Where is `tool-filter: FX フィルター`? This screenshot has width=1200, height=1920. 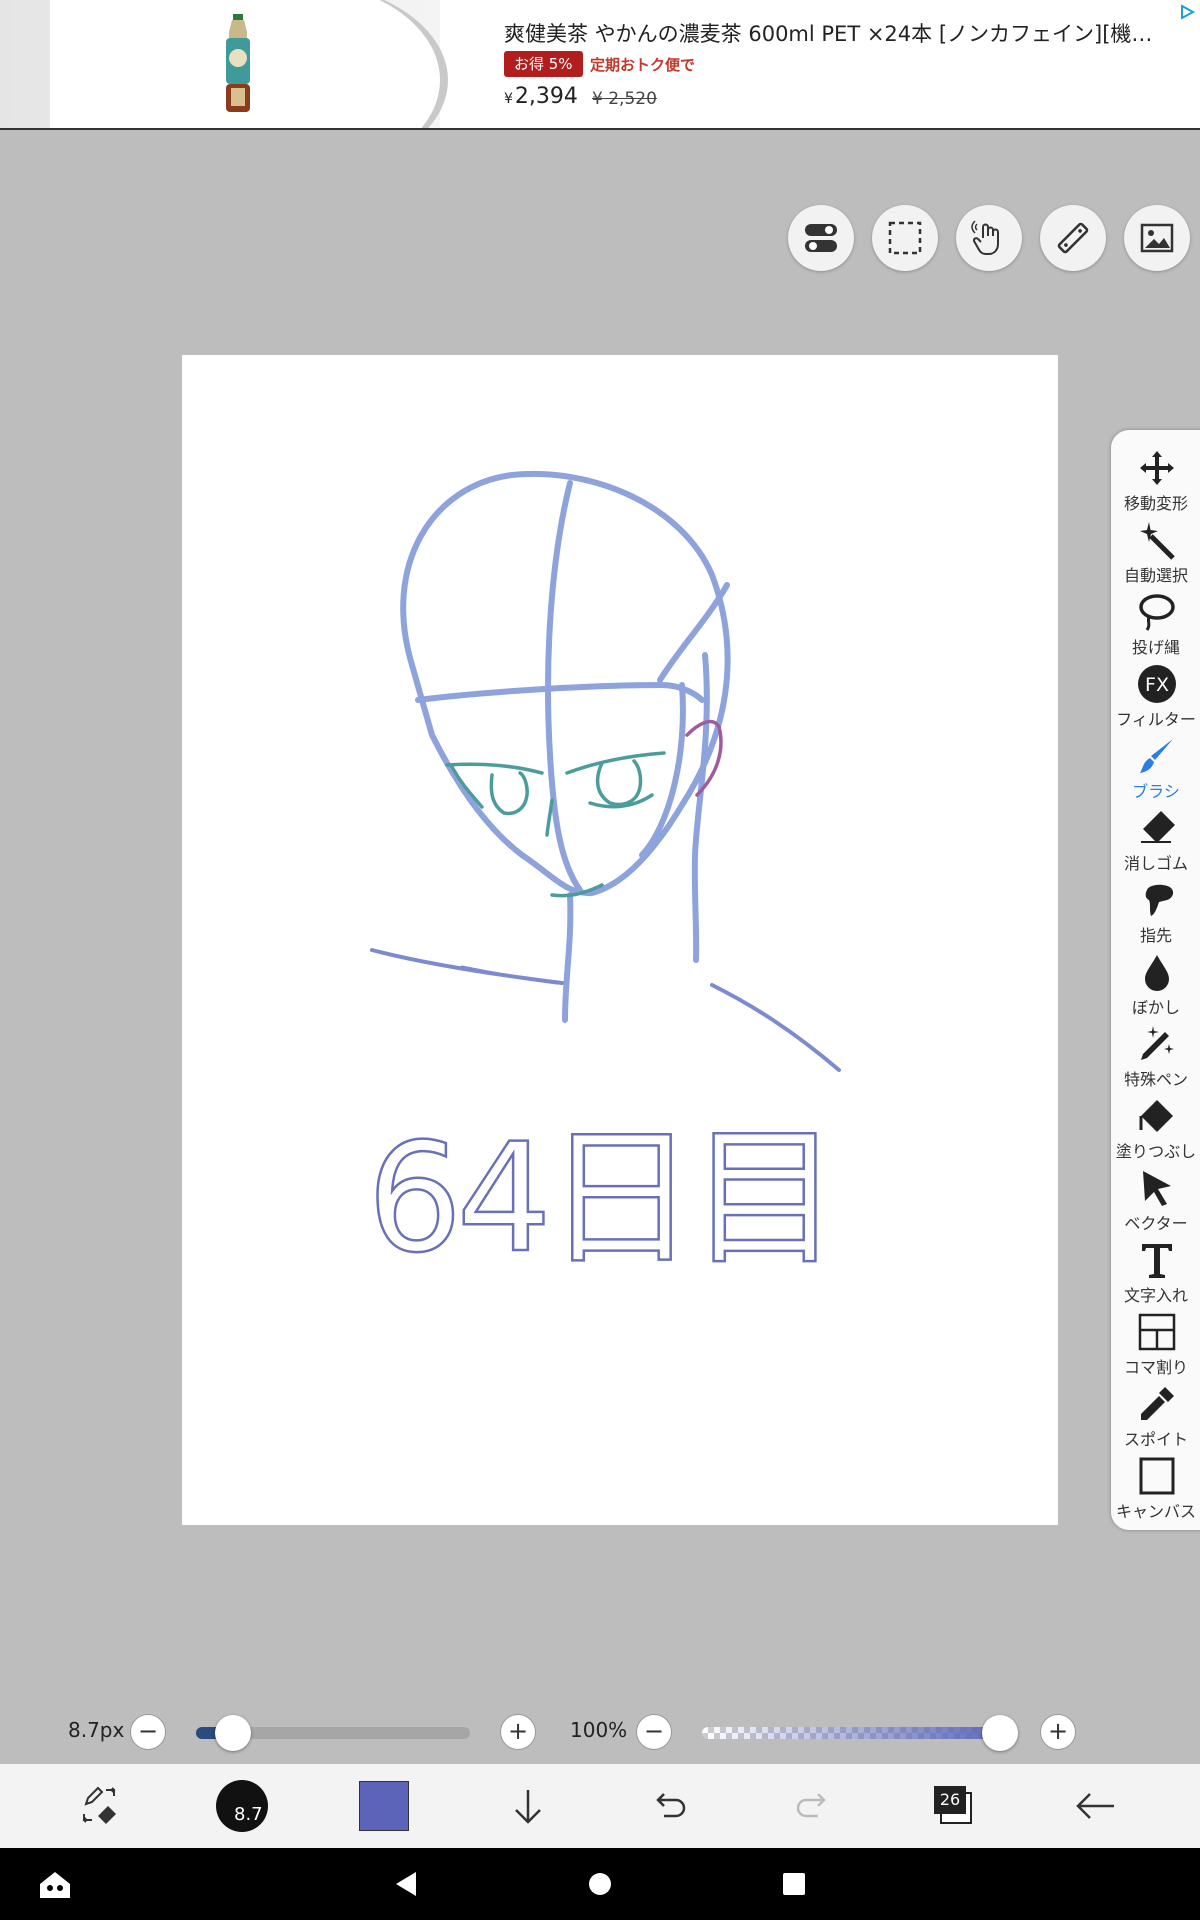
tool-filter: FX フィルター is located at coordinates (1155, 696).